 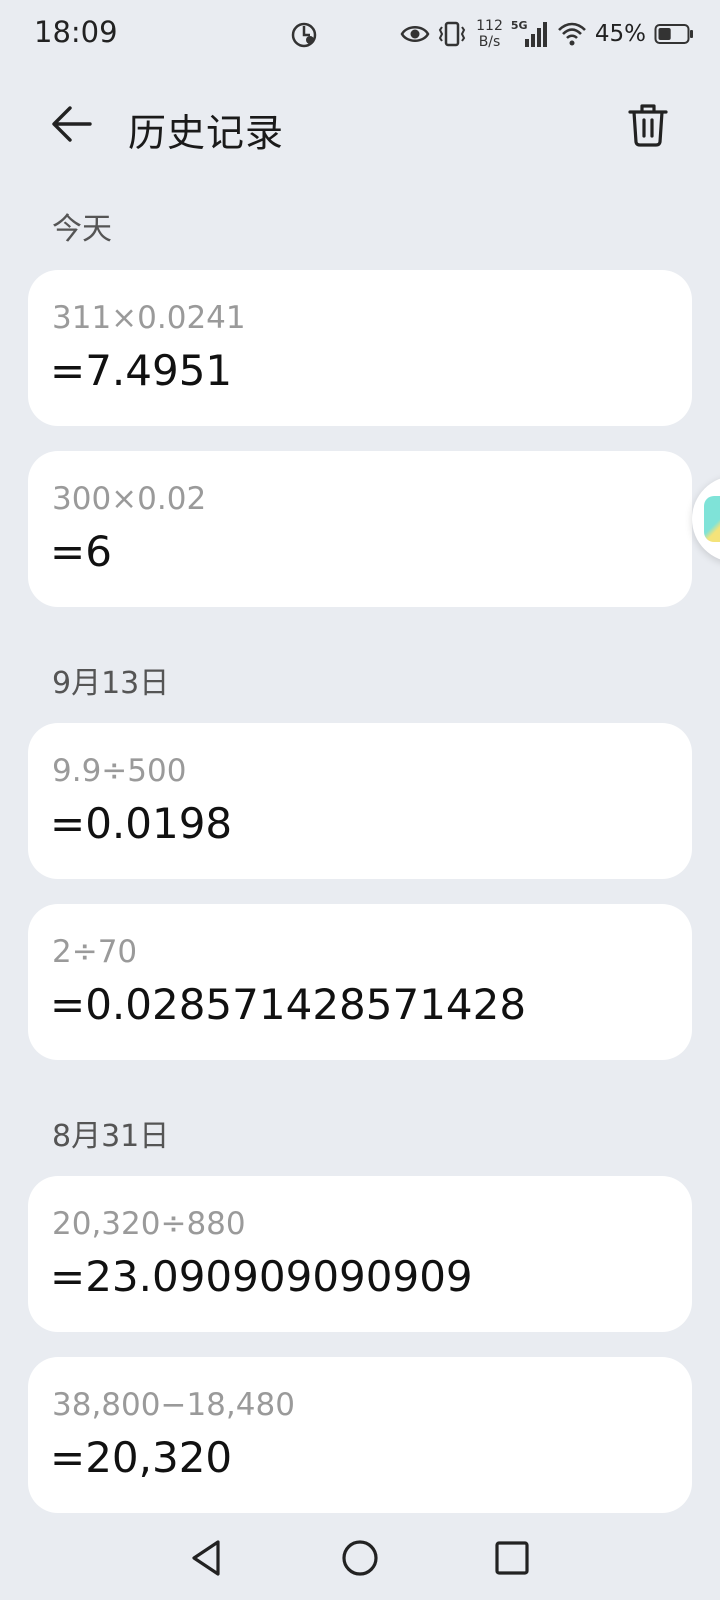 I want to click on triangle-back-icon, so click(x=206, y=1558).